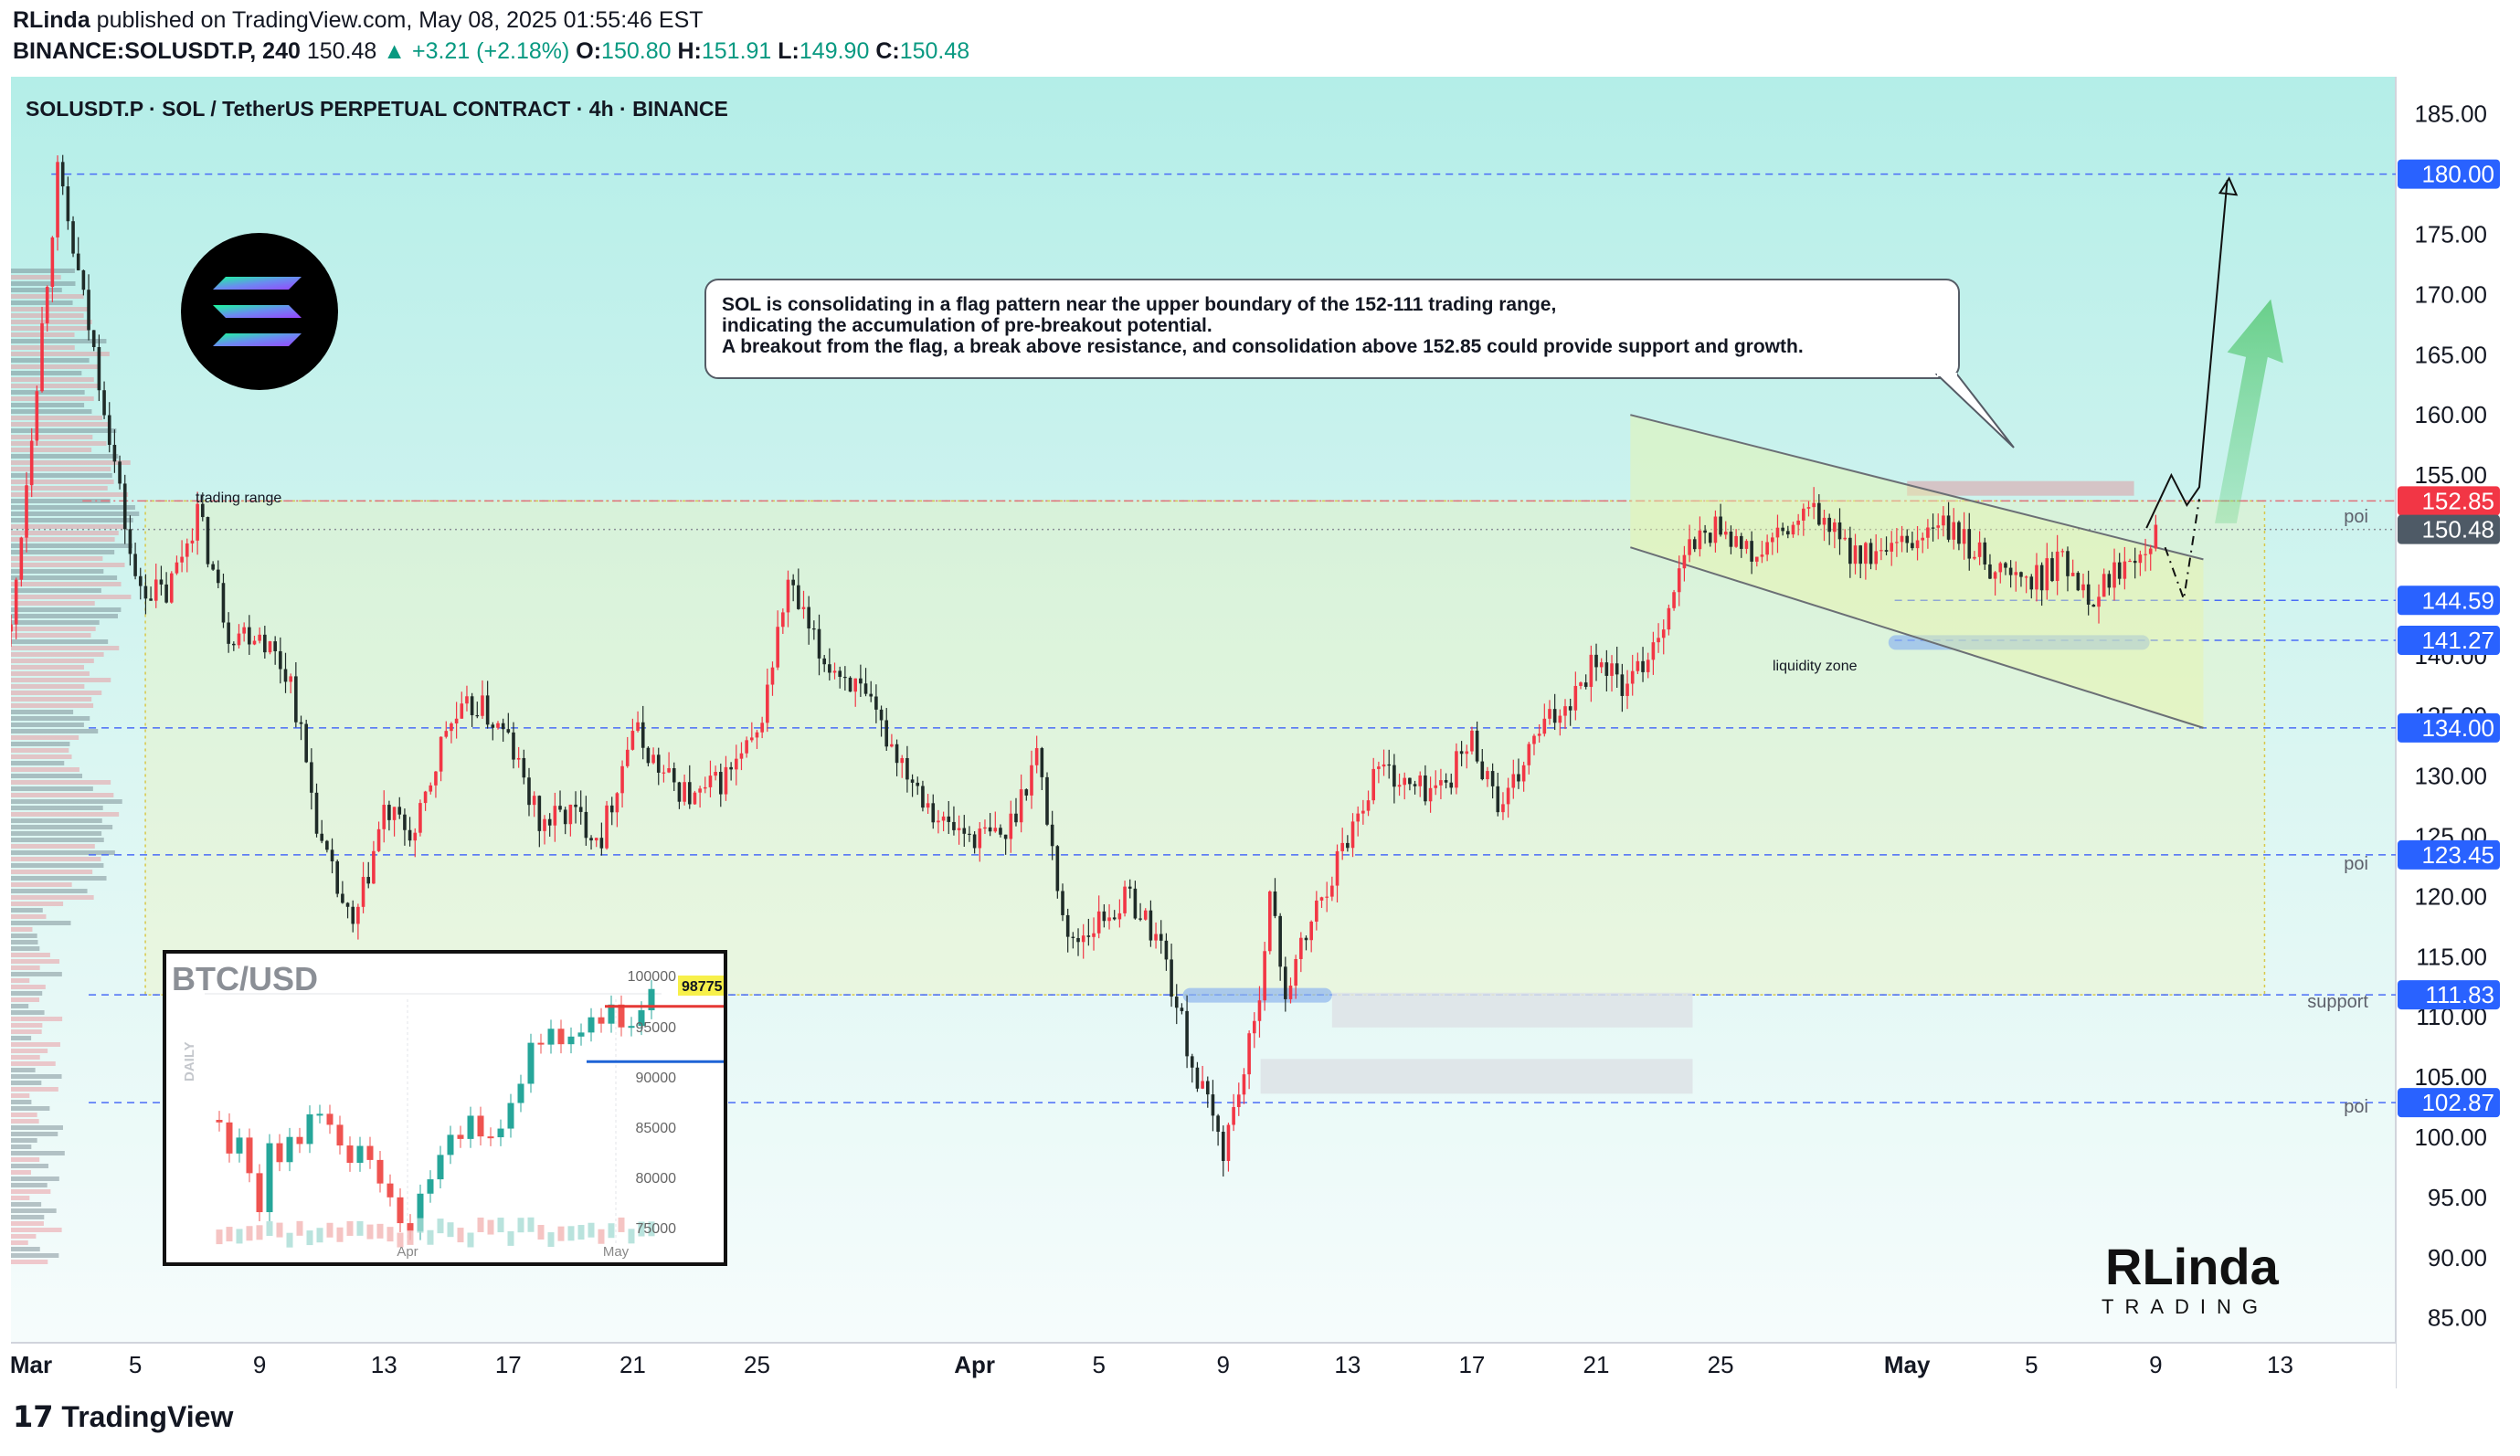 Image resolution: width=2520 pixels, height=1456 pixels. I want to click on tradingview-logo: 𝟭𝟳 TradingView, so click(123, 1417).